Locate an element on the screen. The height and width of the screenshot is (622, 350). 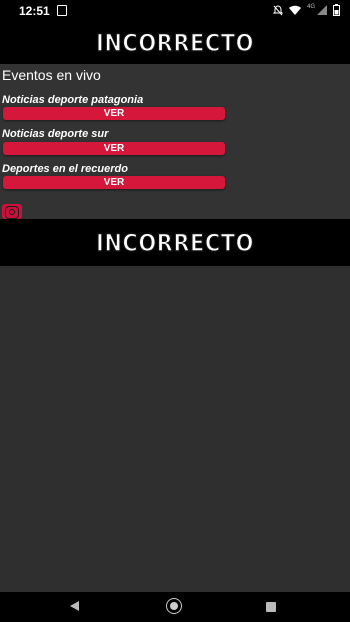
section-title: Eventos en vivo is located at coordinates (51, 75).